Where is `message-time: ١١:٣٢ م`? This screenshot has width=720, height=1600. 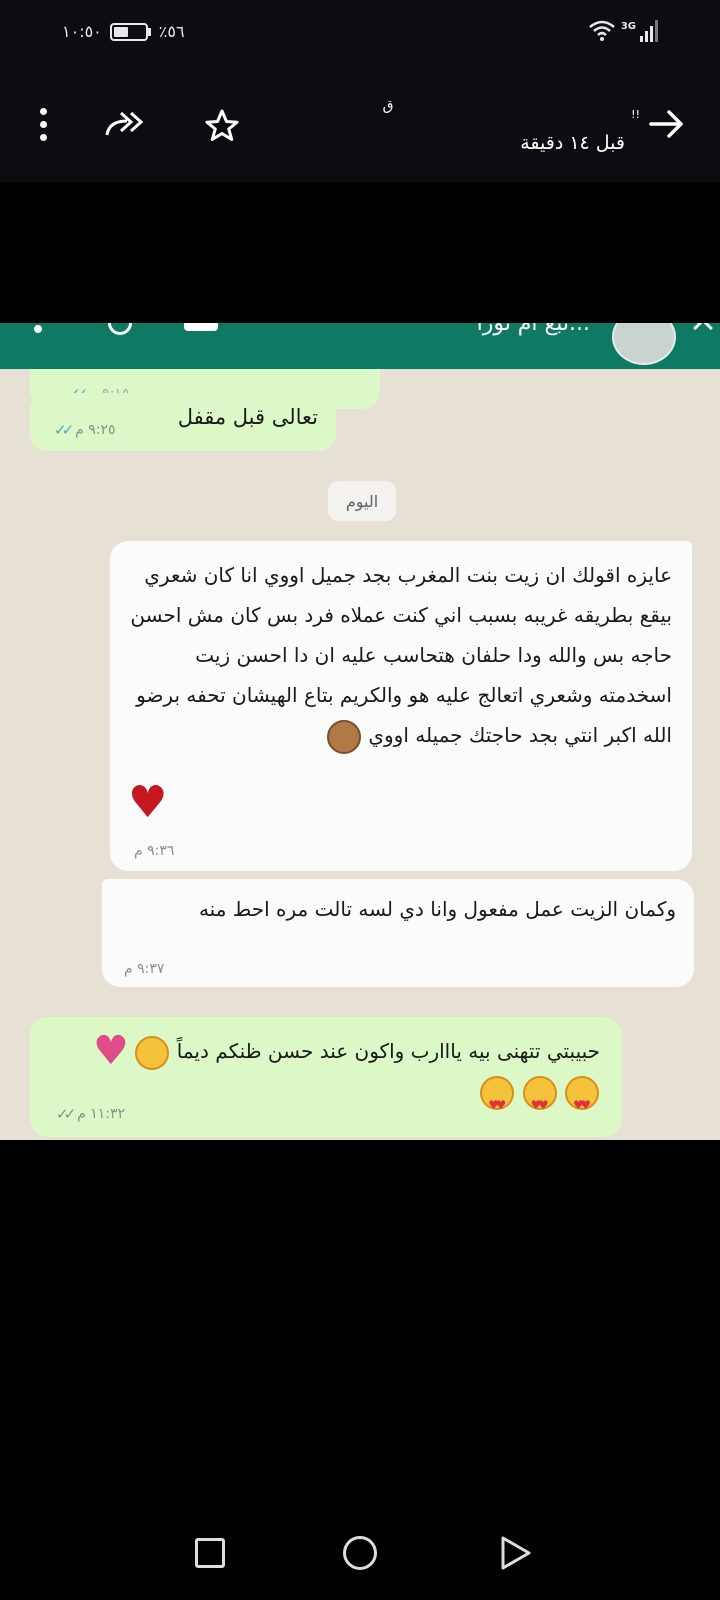
message-time: ١١:٣٢ م is located at coordinates (101, 1114).